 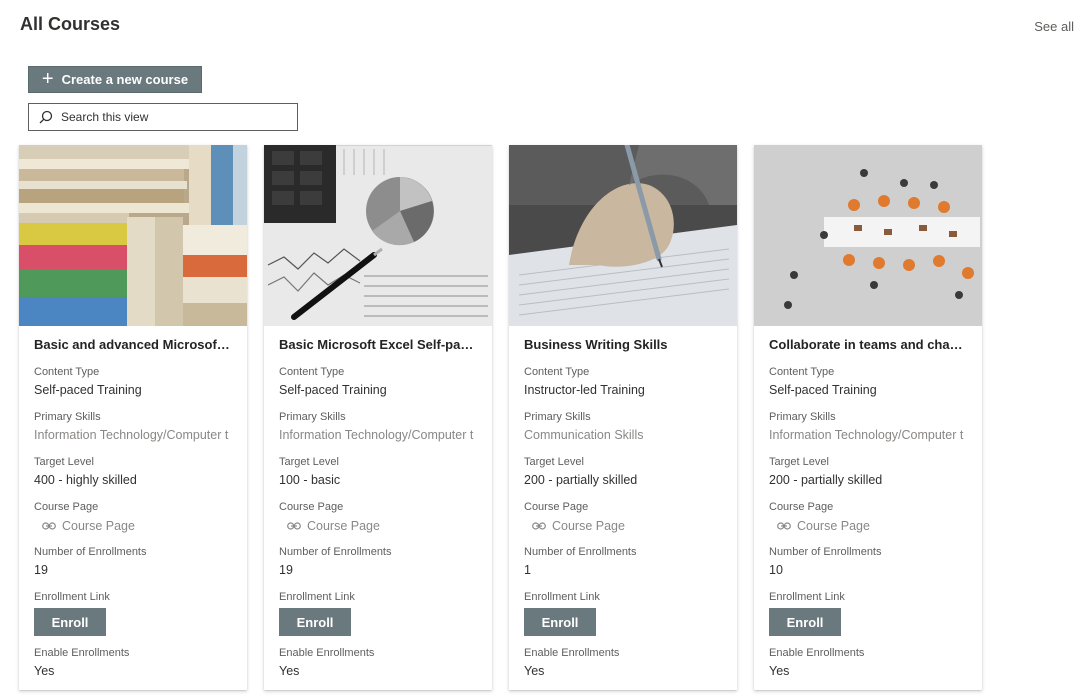 I want to click on search-box, so click(x=163, y=117).